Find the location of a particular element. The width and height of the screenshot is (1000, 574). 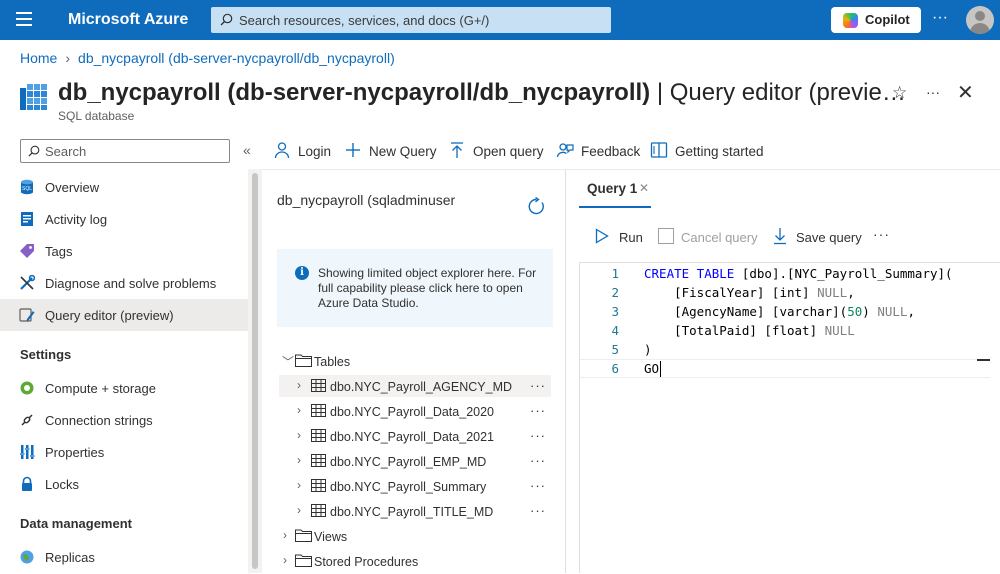

open-query-button: Open query is located at coordinates (496, 151).